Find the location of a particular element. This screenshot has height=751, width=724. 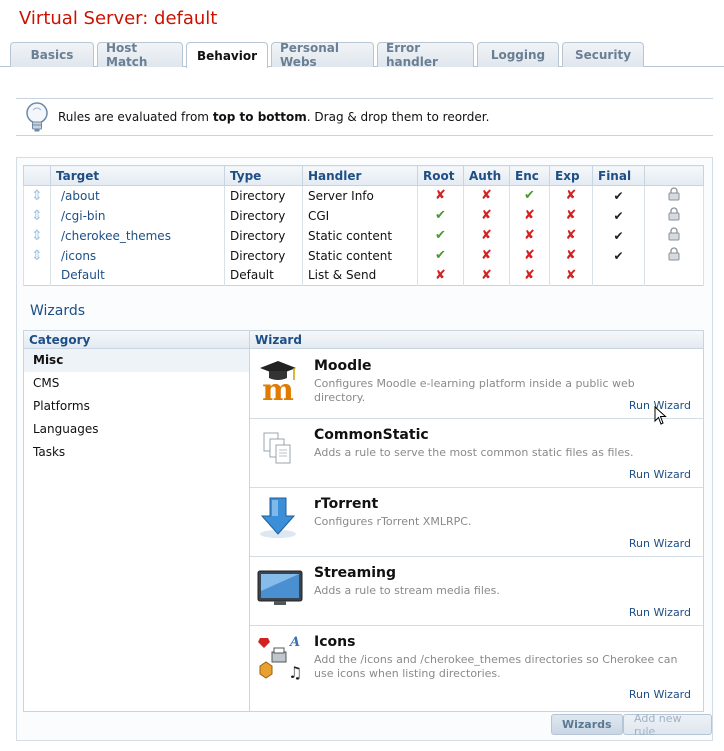

wizard-description: Adds a rule to stream media files. is located at coordinates (407, 590).